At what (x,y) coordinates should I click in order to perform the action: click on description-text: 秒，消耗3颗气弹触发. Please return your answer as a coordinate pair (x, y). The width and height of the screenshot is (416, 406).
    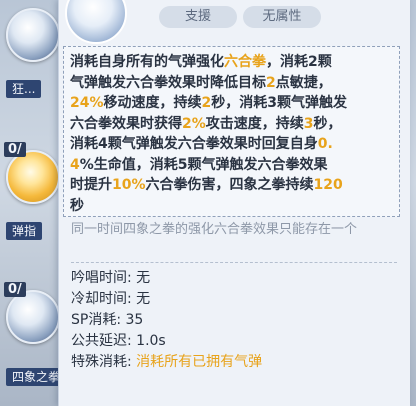
    Looking at the image, I should click on (279, 103).